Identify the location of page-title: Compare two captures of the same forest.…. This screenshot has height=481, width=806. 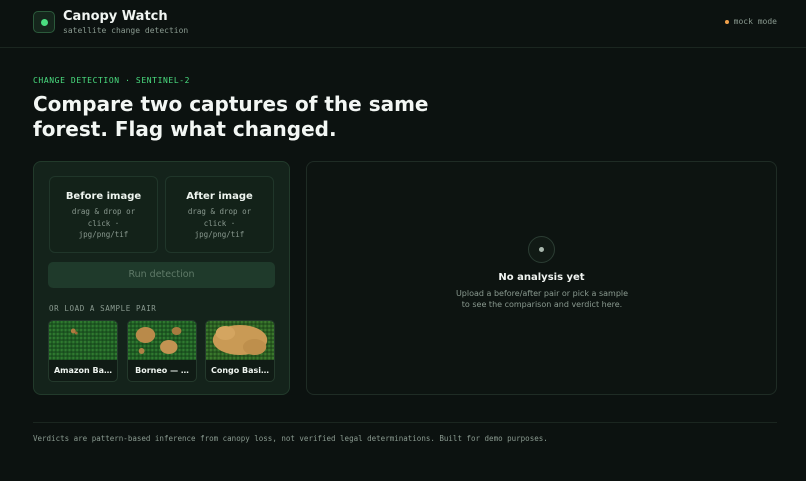
(231, 116).